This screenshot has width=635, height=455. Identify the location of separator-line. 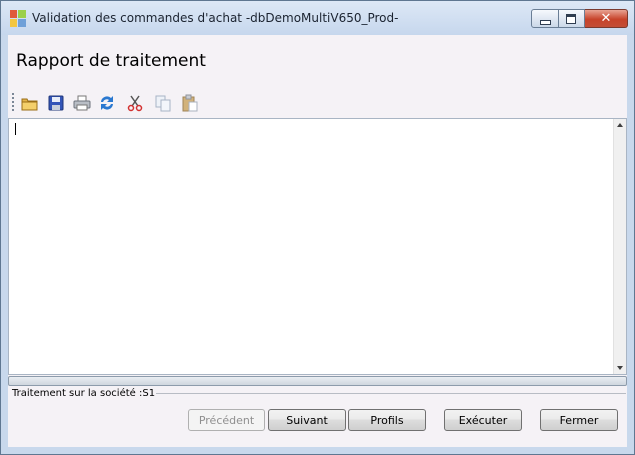
(391, 393).